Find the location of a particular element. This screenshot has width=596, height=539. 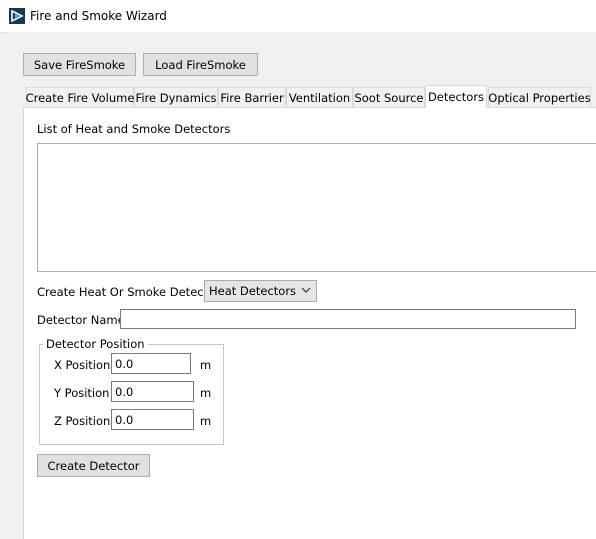

x-position-input: 0.0 is located at coordinates (151, 363).